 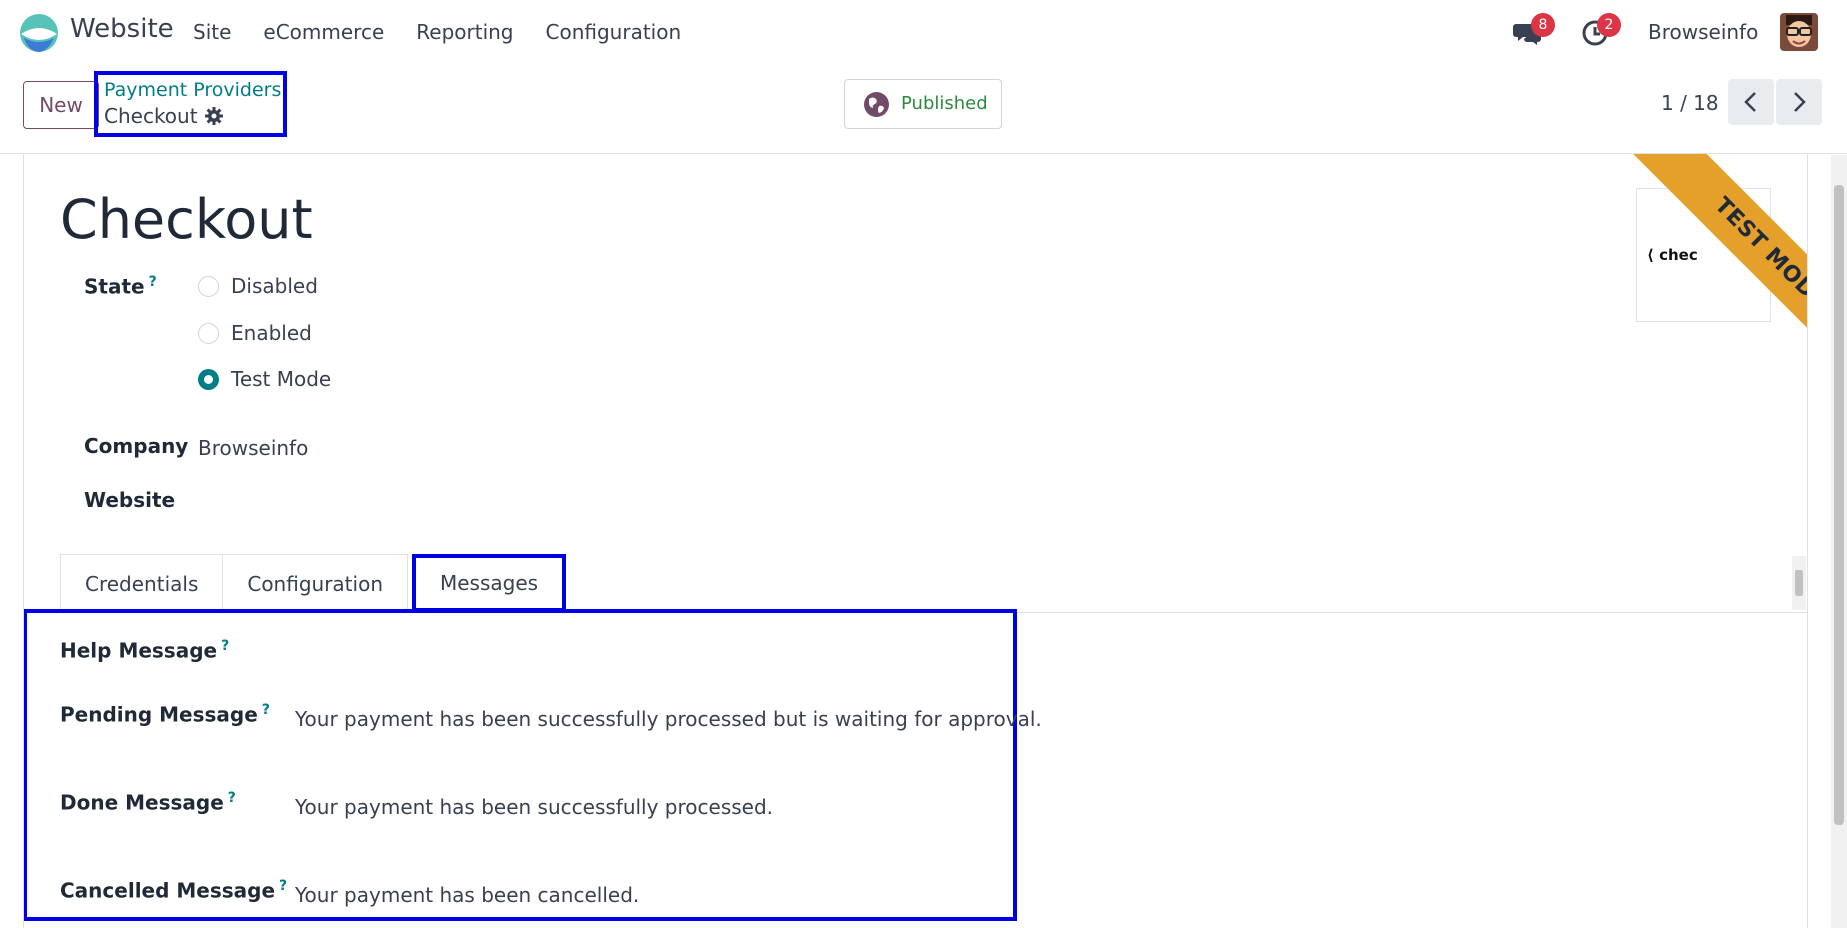 I want to click on record-title: Checkout, so click(x=186, y=219).